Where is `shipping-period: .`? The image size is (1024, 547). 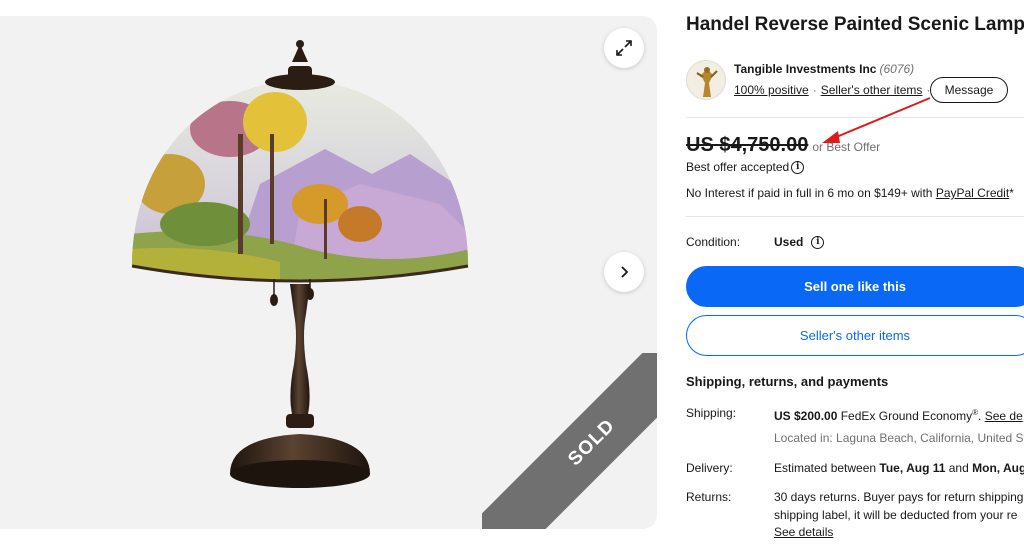 shipping-period: . is located at coordinates (981, 416).